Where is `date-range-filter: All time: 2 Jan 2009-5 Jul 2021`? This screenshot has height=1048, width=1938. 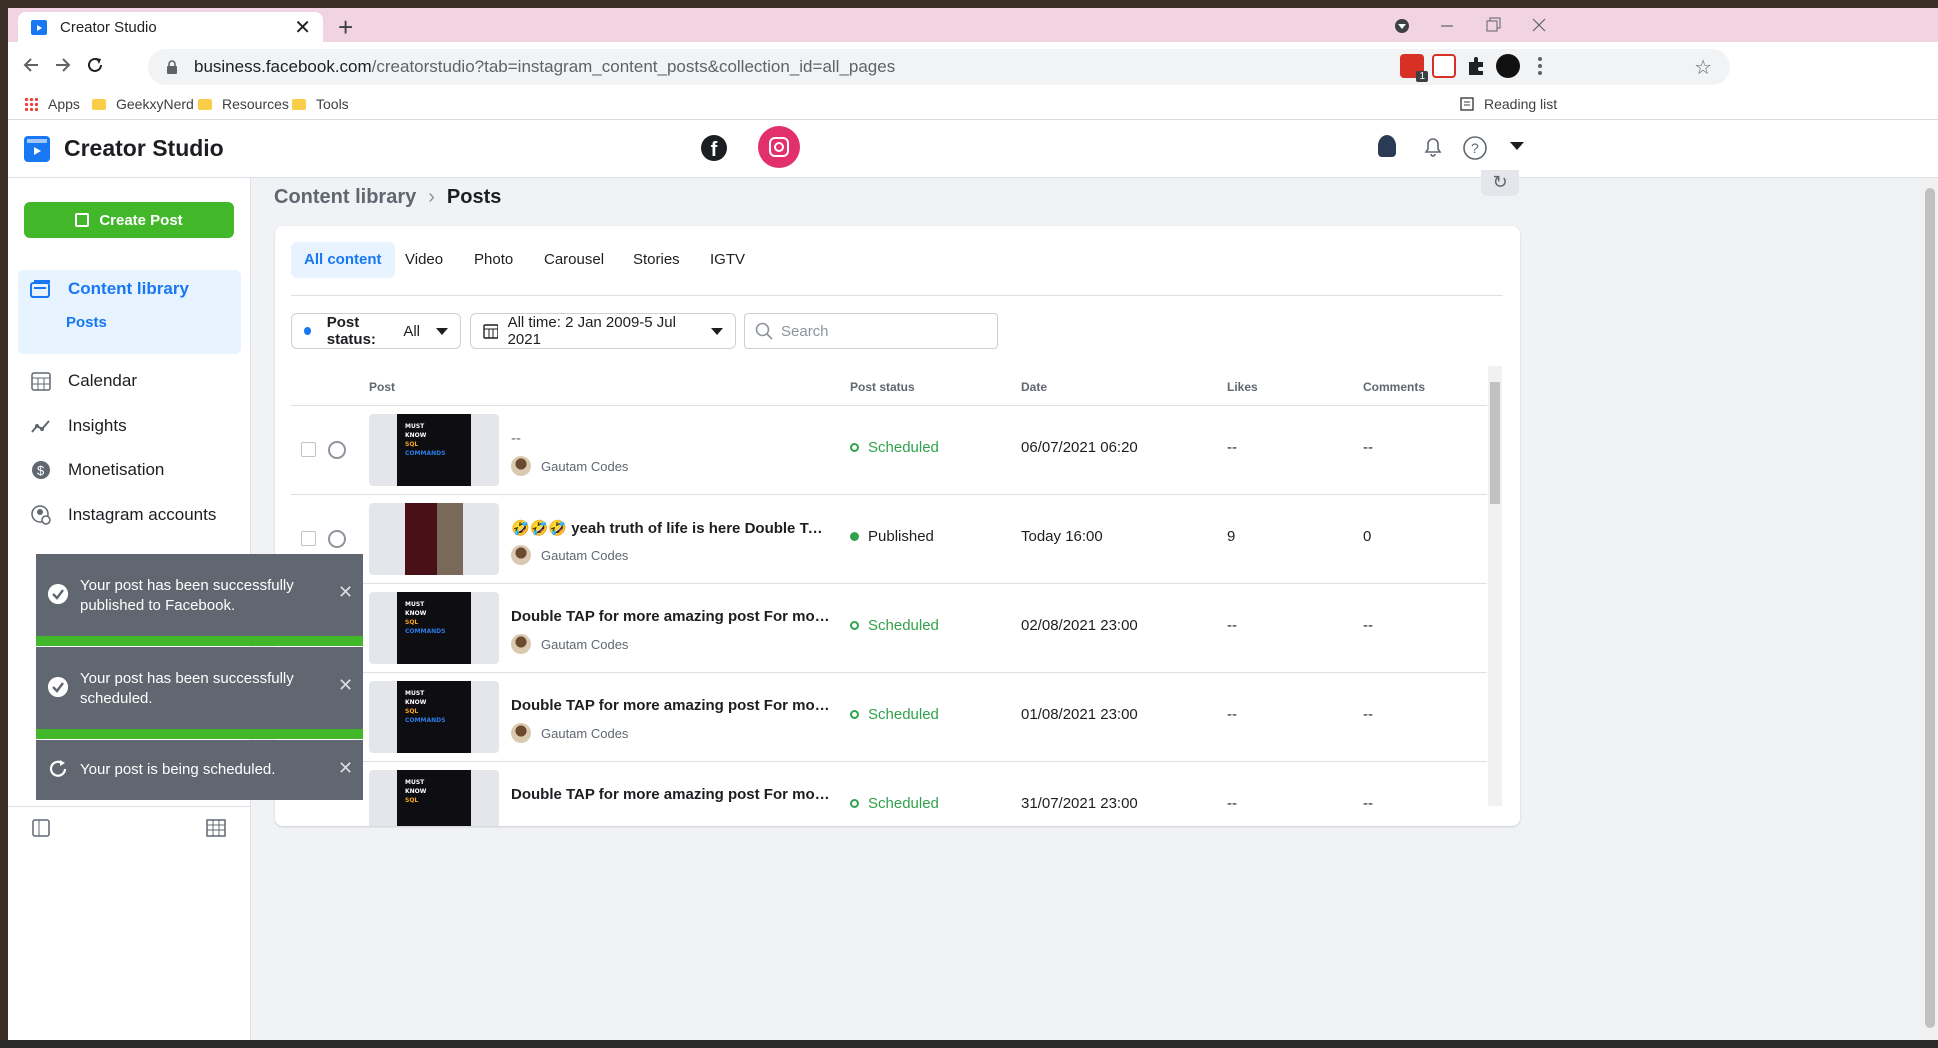
date-range-filter: All time: 2 Jan 2009-5 Jul 2021 is located at coordinates (603, 331).